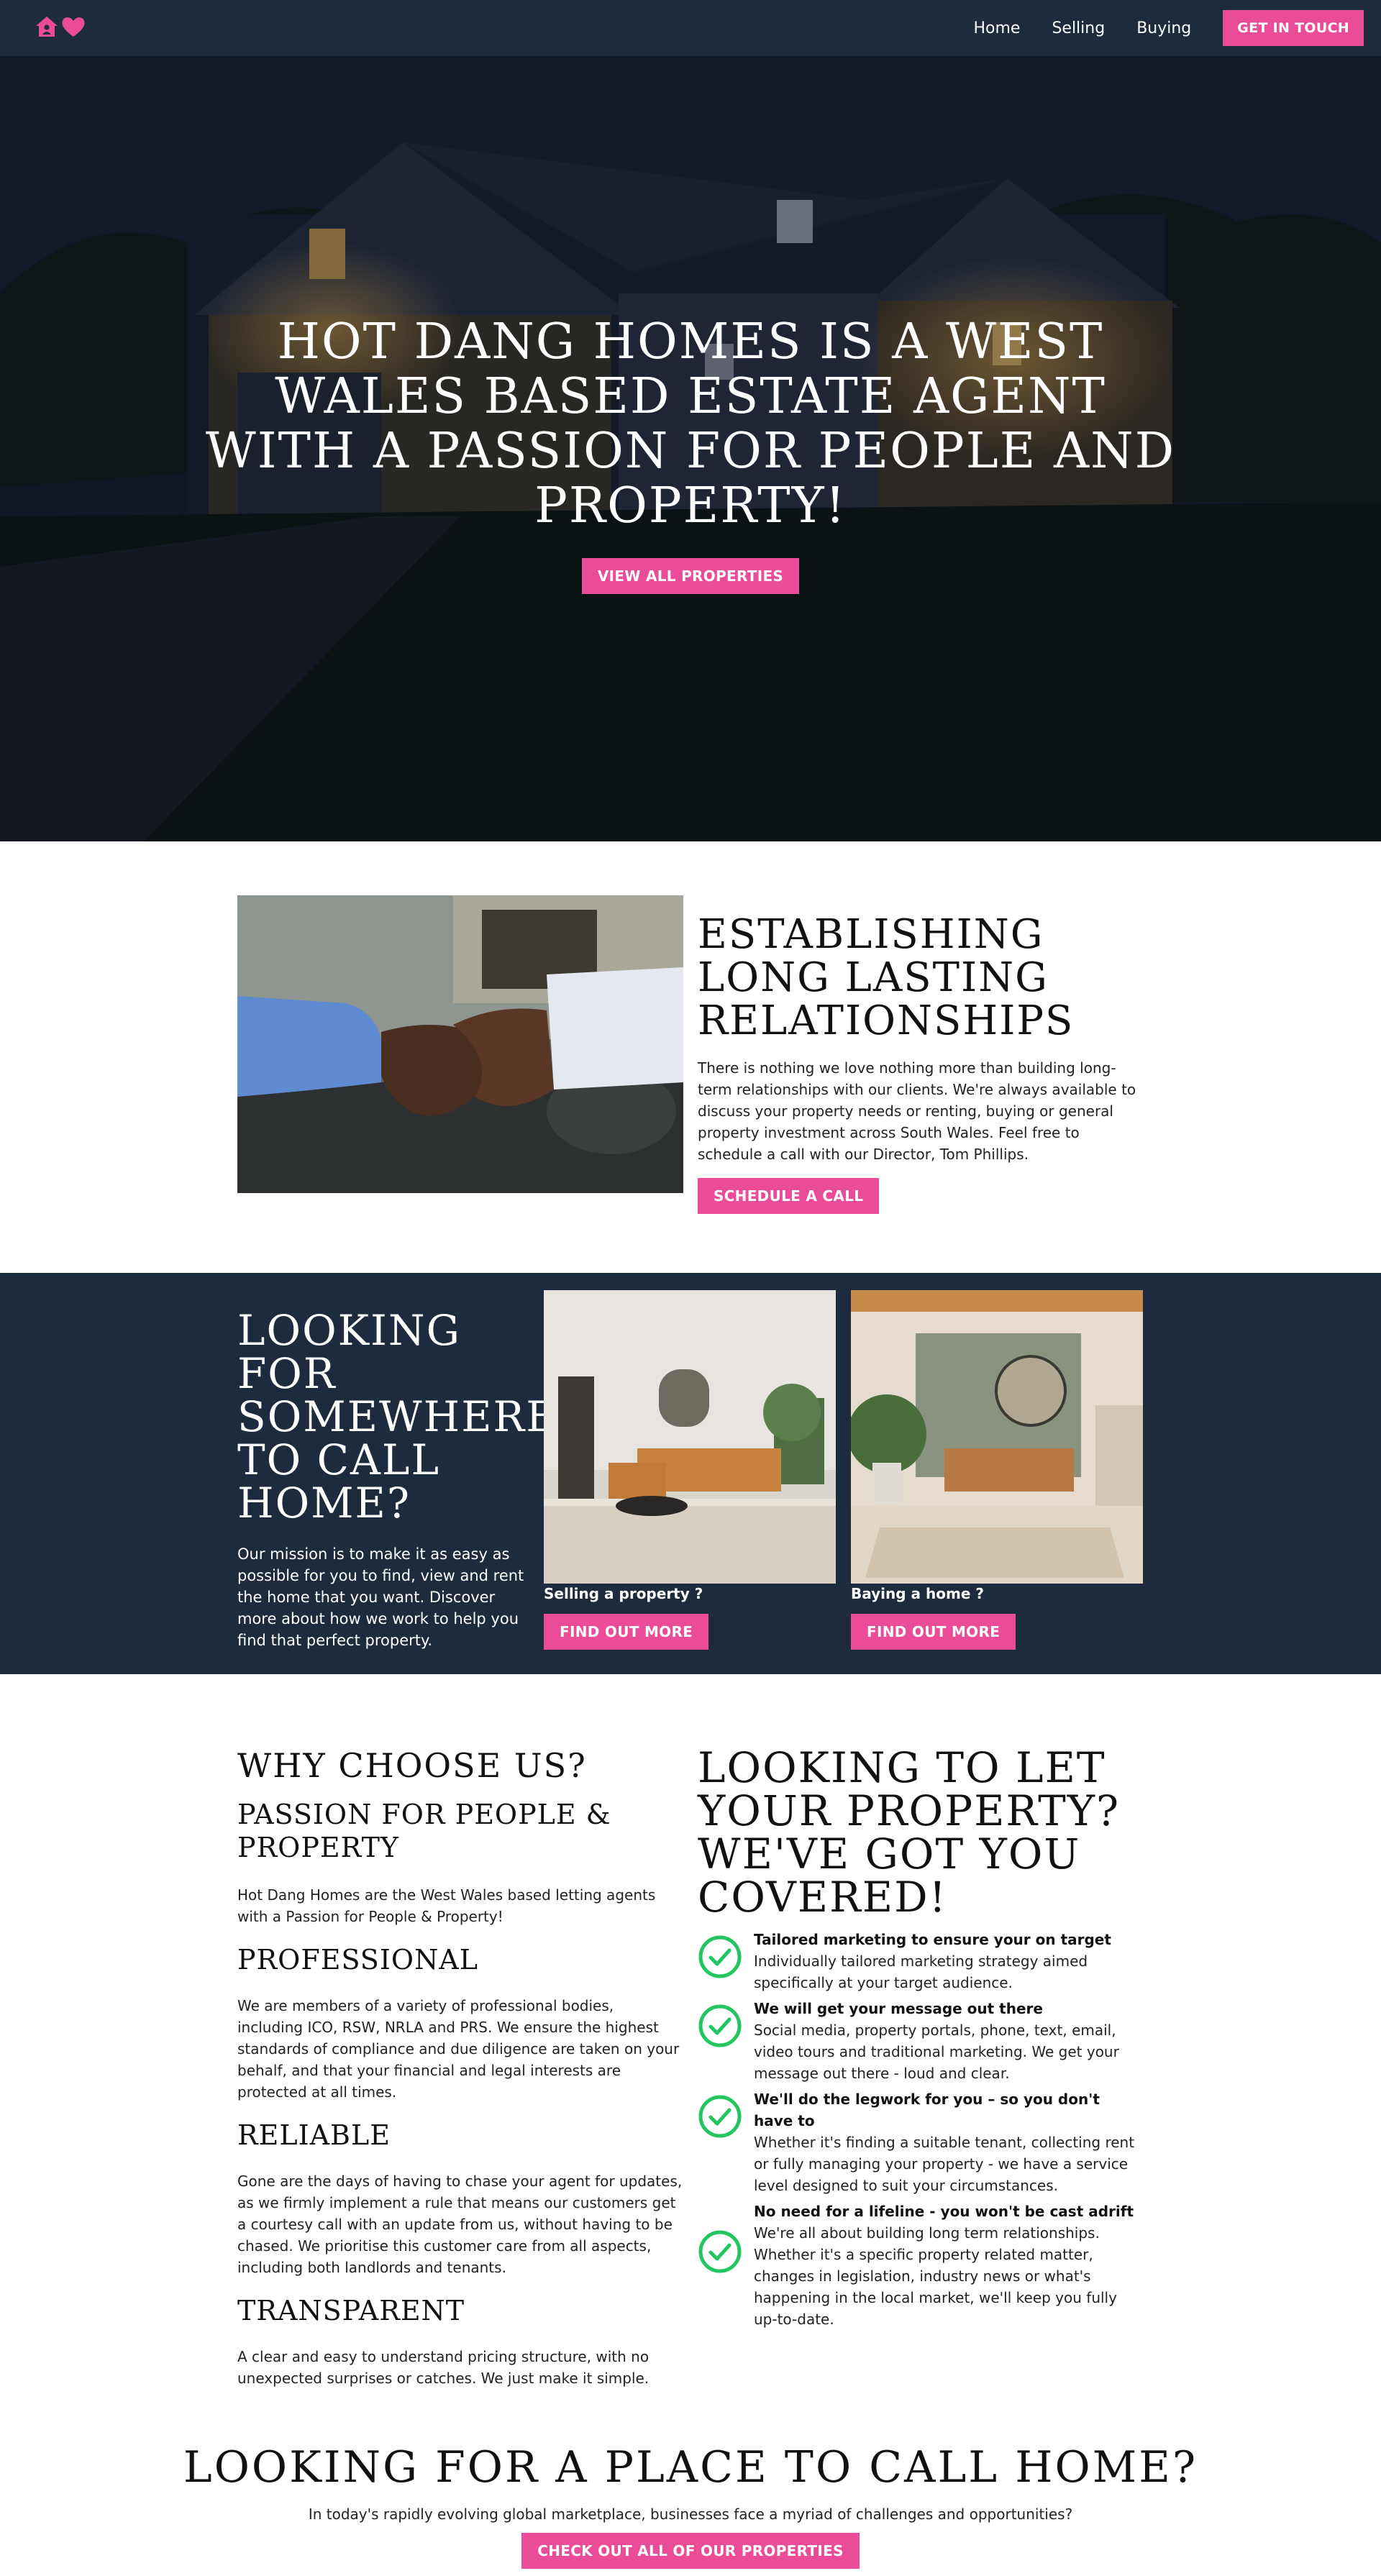  What do you see at coordinates (1078, 28) in the screenshot?
I see `nav-selling-link: Selling` at bounding box center [1078, 28].